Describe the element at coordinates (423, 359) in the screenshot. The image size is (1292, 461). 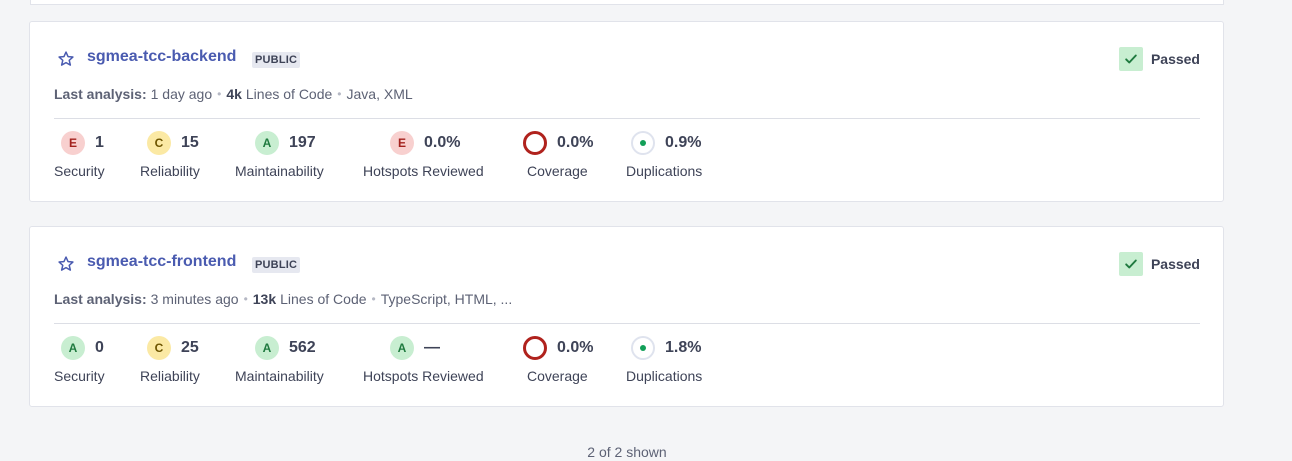
I see `metric-hotspots: A — Hotspots Reviewed` at that location.